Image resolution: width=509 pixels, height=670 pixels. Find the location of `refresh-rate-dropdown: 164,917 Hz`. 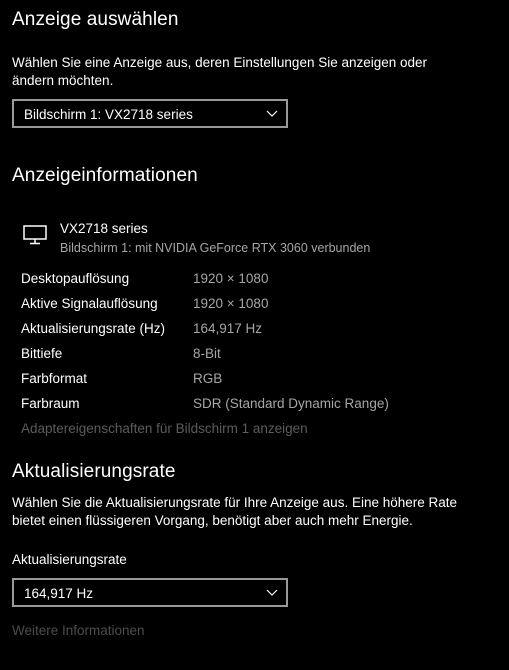

refresh-rate-dropdown: 164,917 Hz is located at coordinates (150, 592).